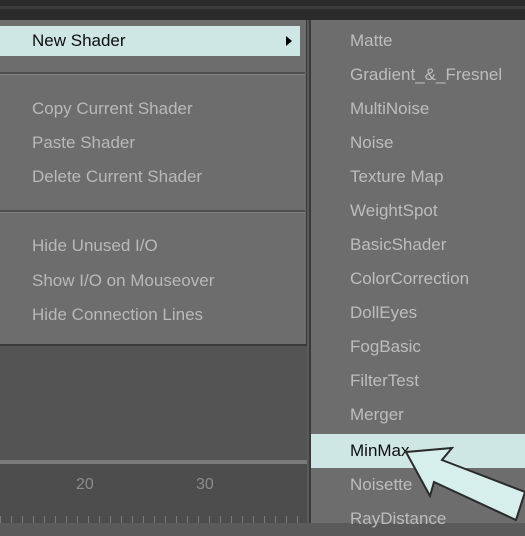 This screenshot has height=536, width=525. What do you see at coordinates (95, 245) in the screenshot?
I see `menu-item-label: Hide Unused I/O` at bounding box center [95, 245].